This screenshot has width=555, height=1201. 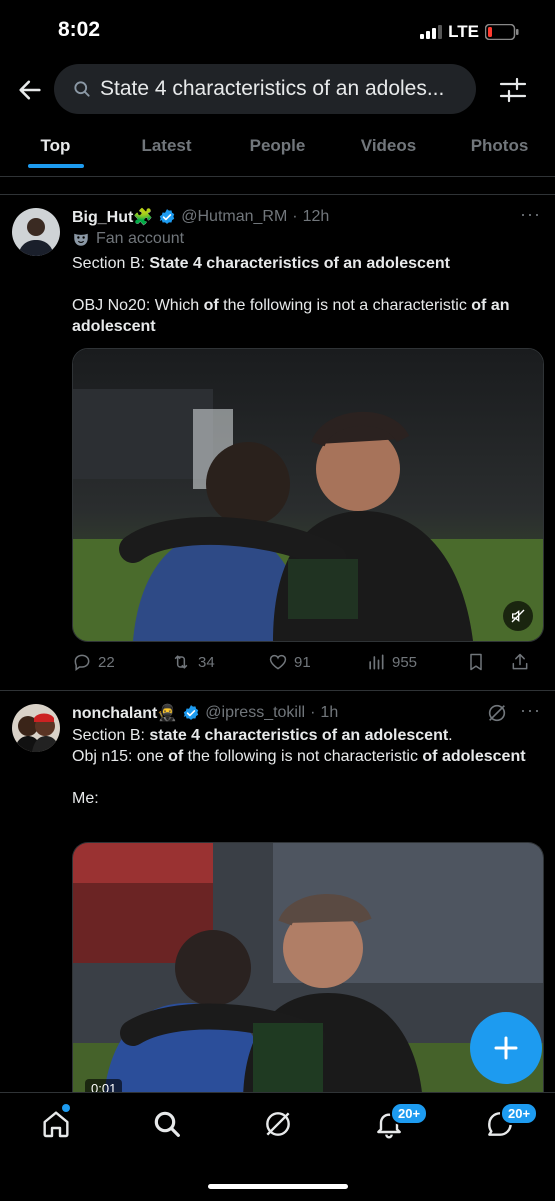 What do you see at coordinates (277, 186) in the screenshot?
I see `previous-post-edge` at bounding box center [277, 186].